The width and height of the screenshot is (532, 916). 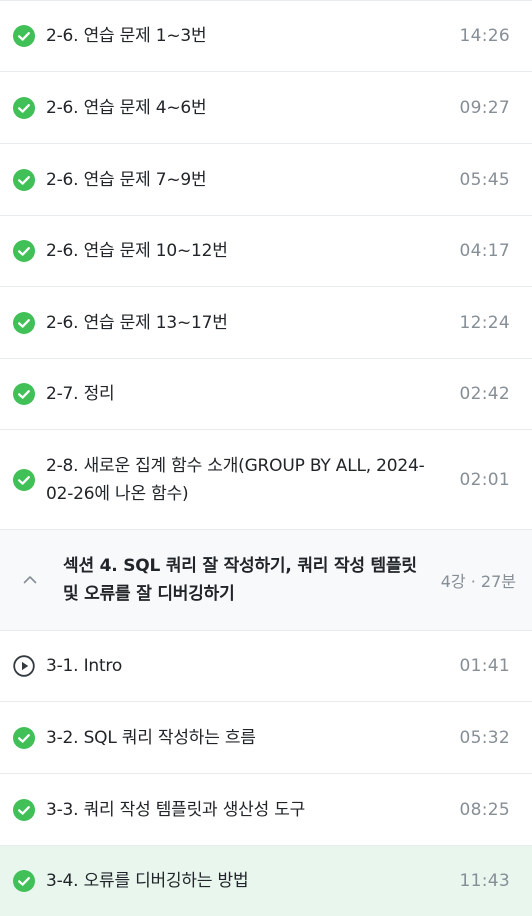 I want to click on lesson-duration: 05:45, so click(x=484, y=179).